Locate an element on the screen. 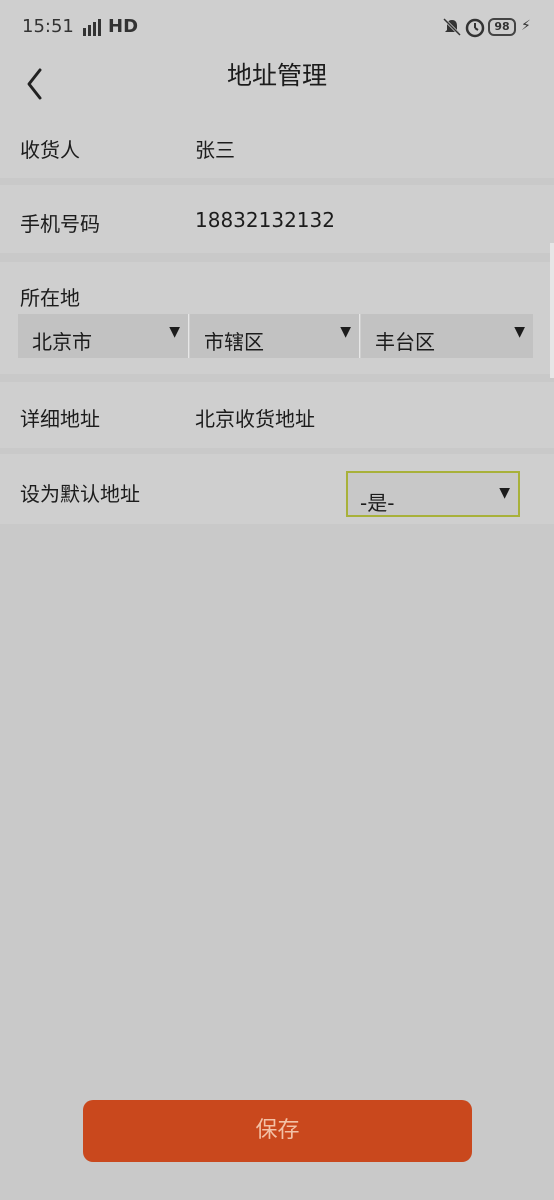  default-address-label: 设为默认地址 is located at coordinates (80, 494).